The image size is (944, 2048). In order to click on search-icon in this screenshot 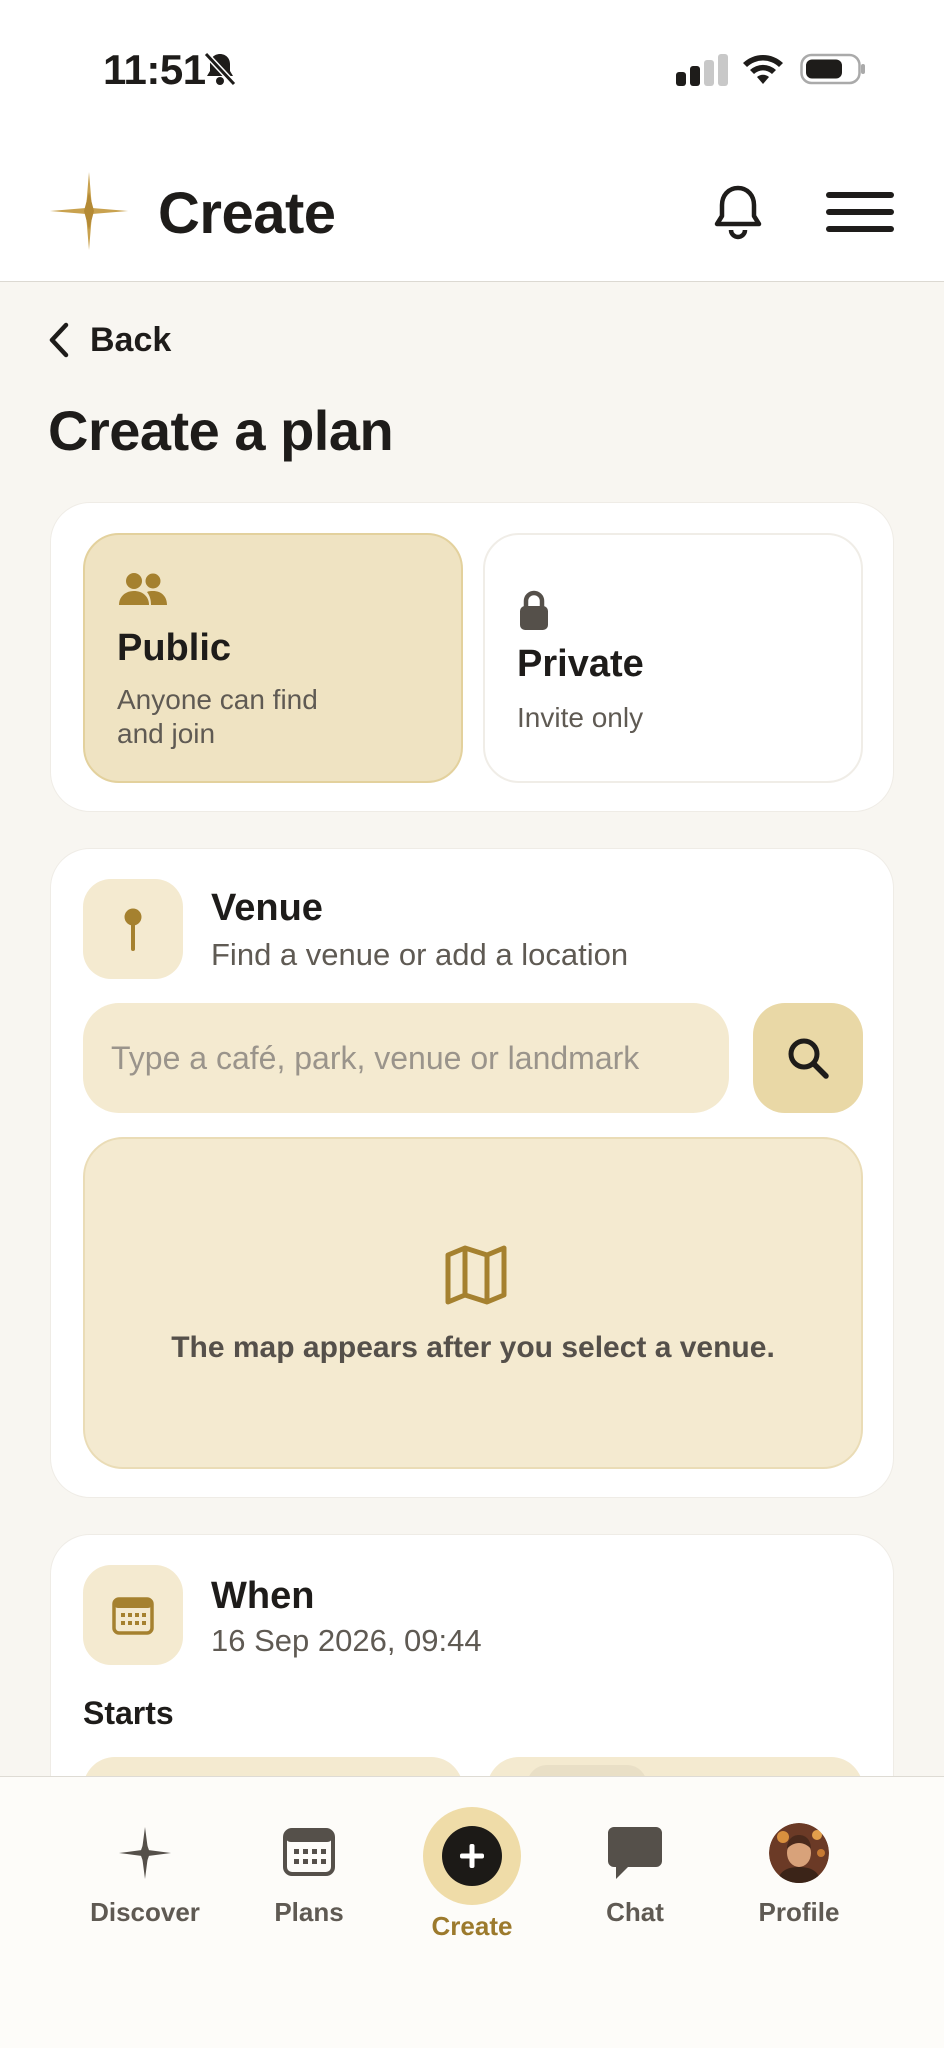, I will do `click(808, 1058)`.